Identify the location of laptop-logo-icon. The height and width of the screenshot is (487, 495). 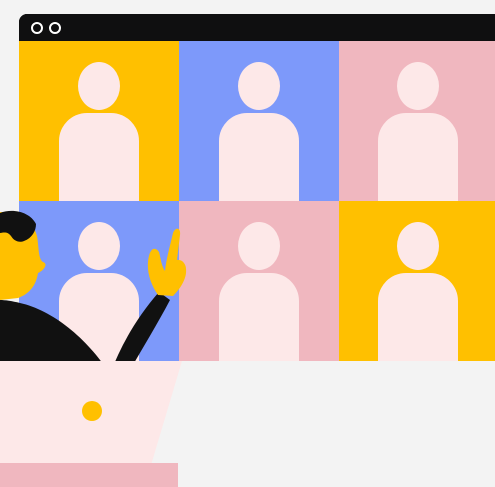
(92, 411).